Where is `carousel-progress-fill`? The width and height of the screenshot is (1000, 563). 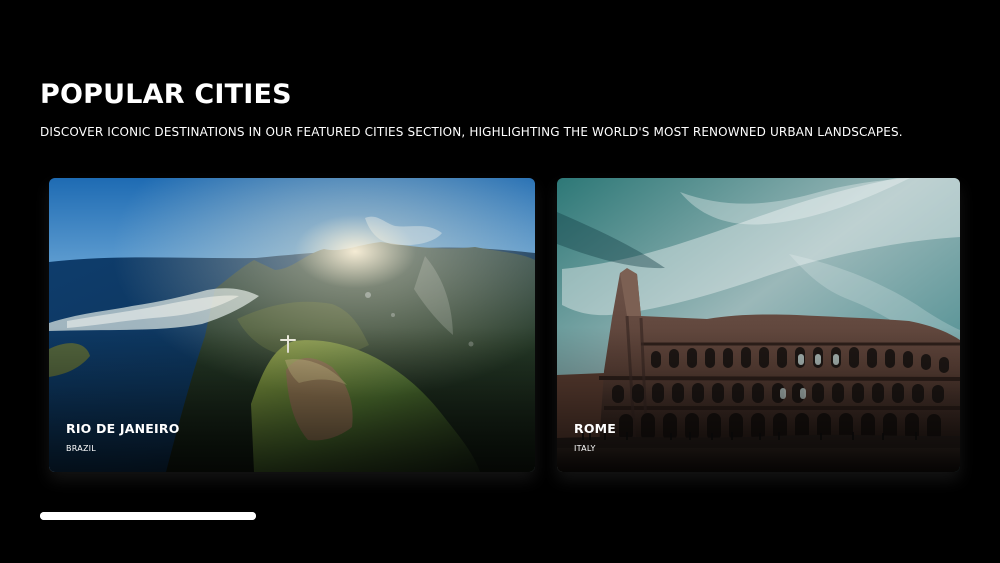
carousel-progress-fill is located at coordinates (148, 516).